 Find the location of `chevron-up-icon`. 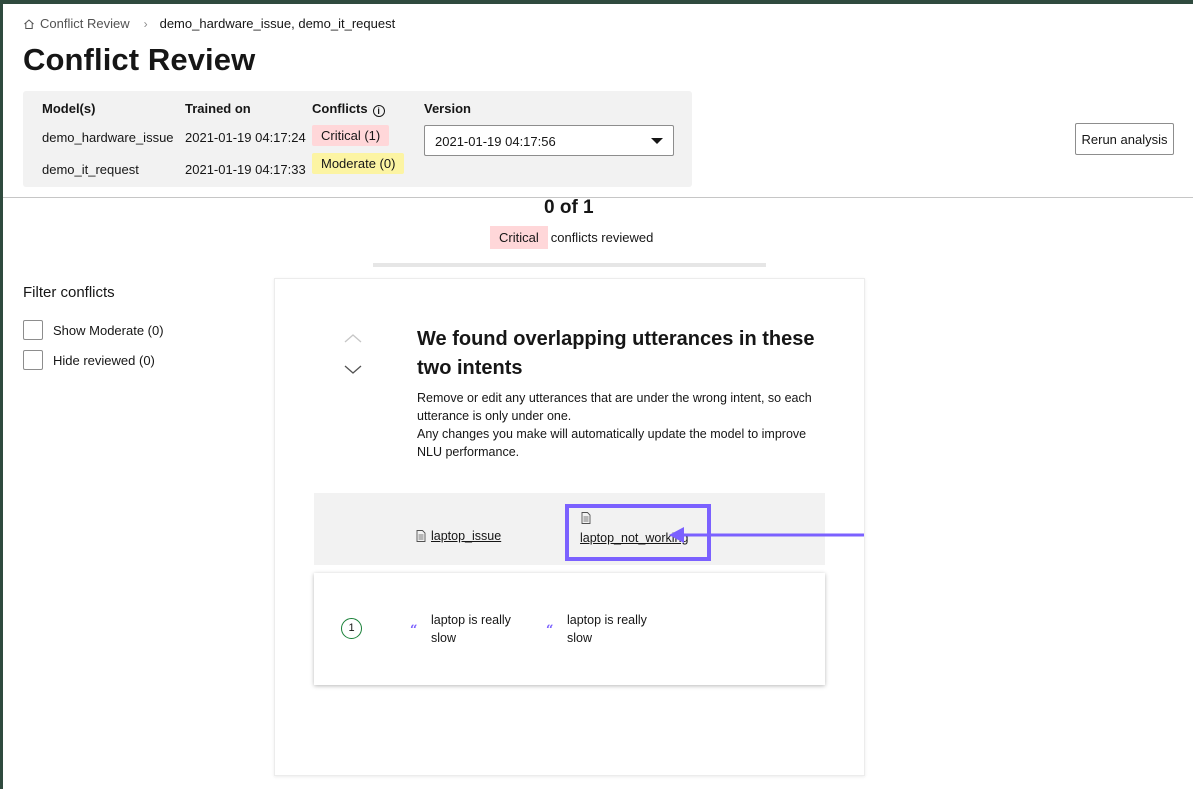

chevron-up-icon is located at coordinates (353, 338).